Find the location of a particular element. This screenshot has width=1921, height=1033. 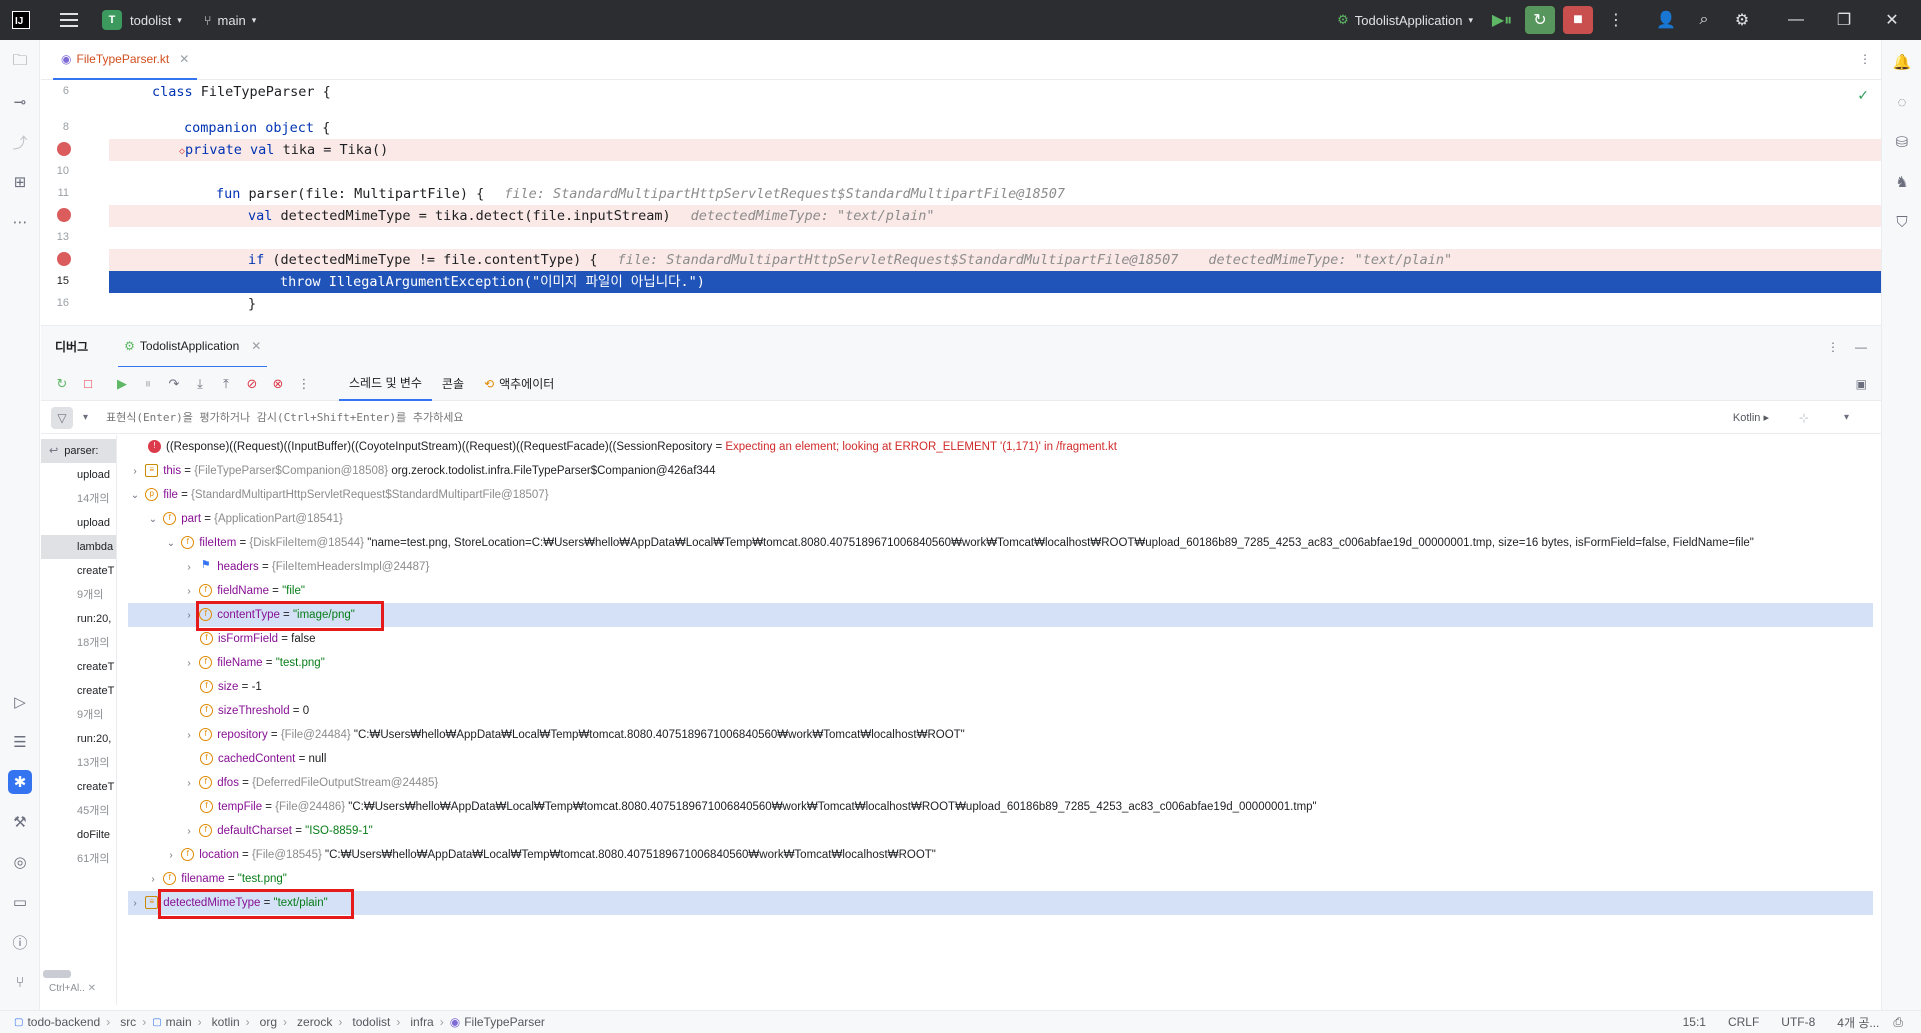

mute-breakpoints-icon: ⊗ is located at coordinates (278, 384).